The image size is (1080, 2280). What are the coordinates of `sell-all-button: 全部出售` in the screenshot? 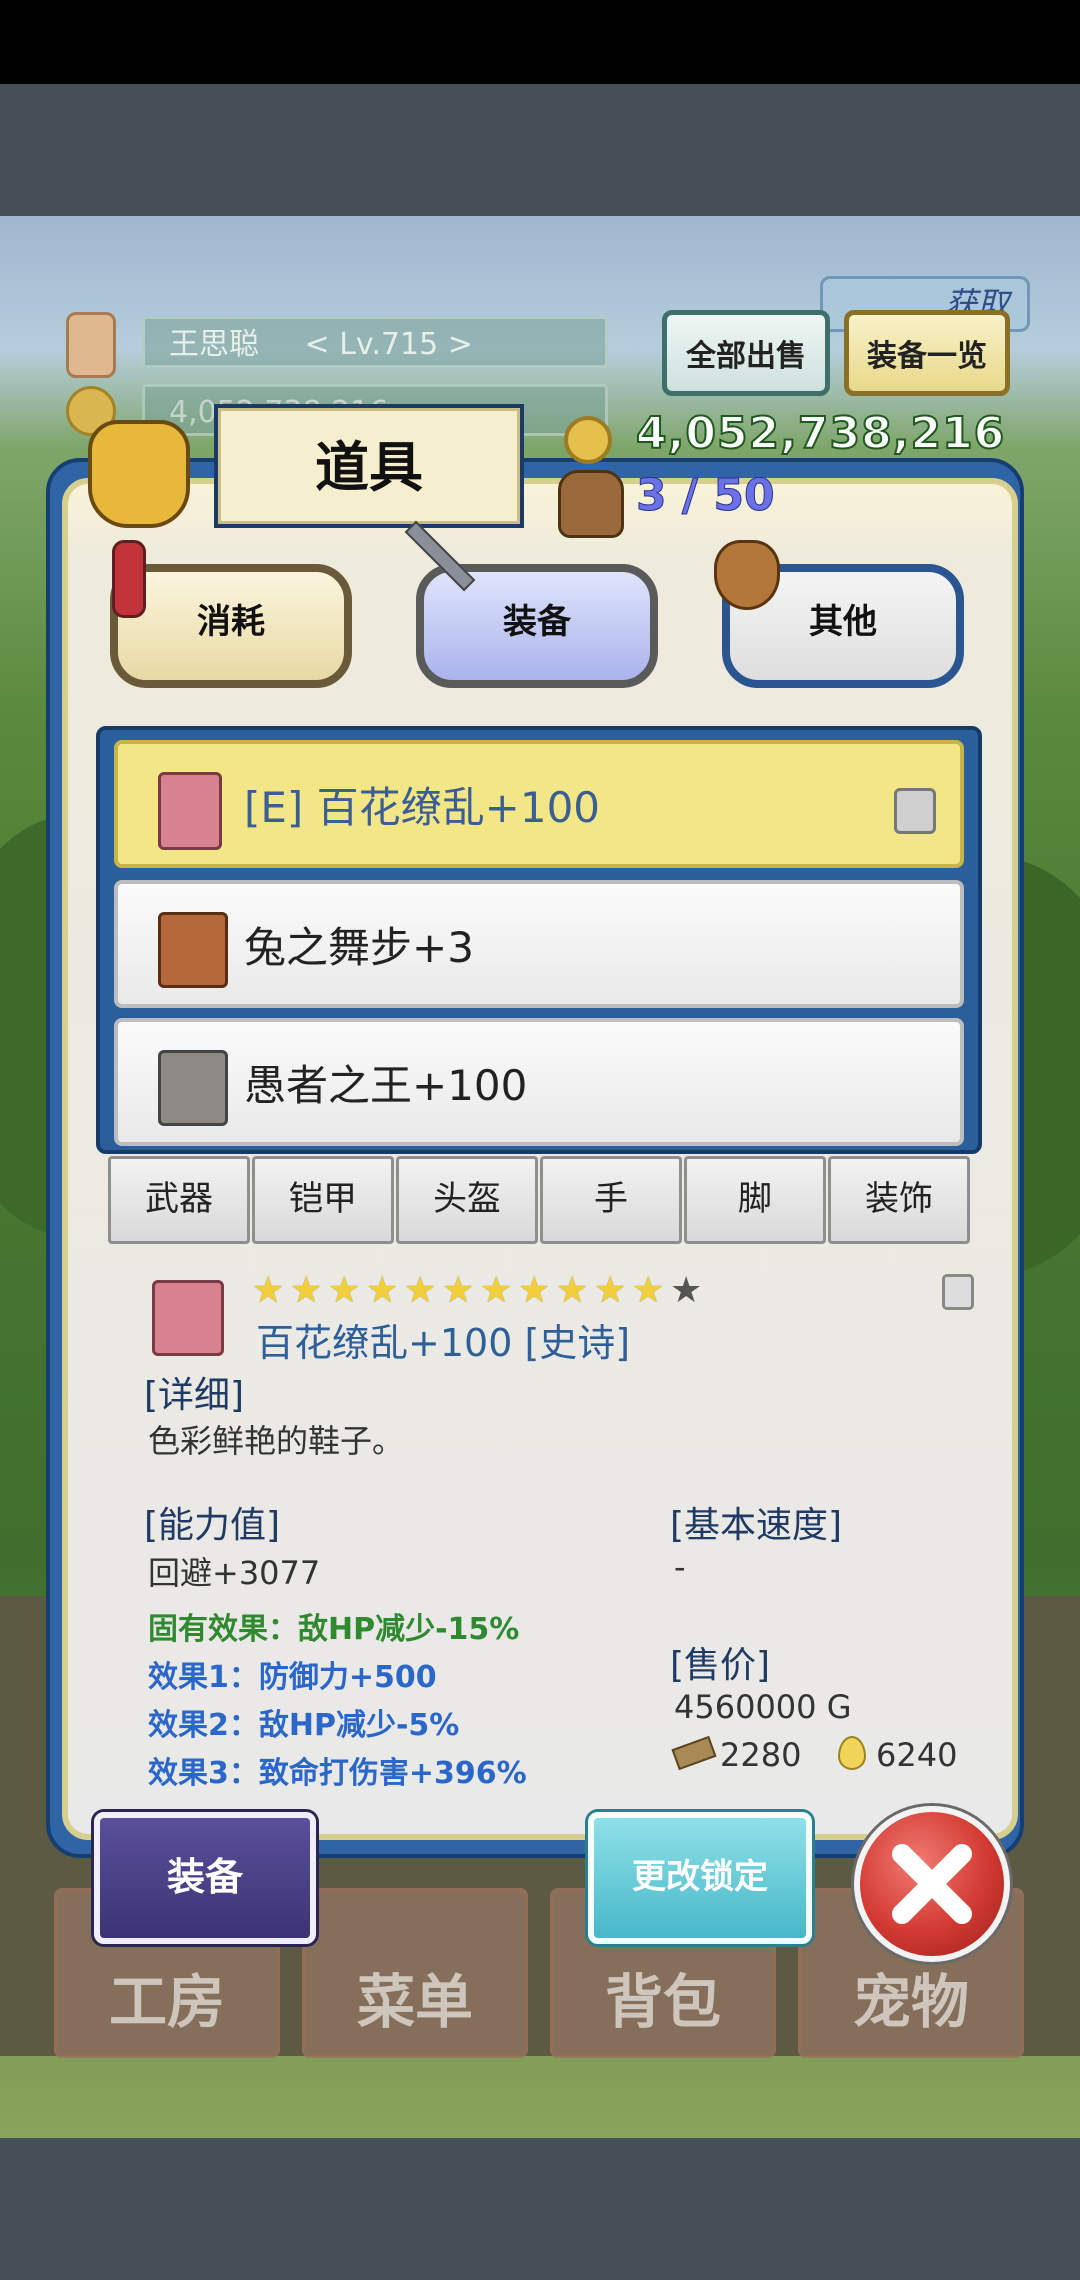 It's located at (746, 353).